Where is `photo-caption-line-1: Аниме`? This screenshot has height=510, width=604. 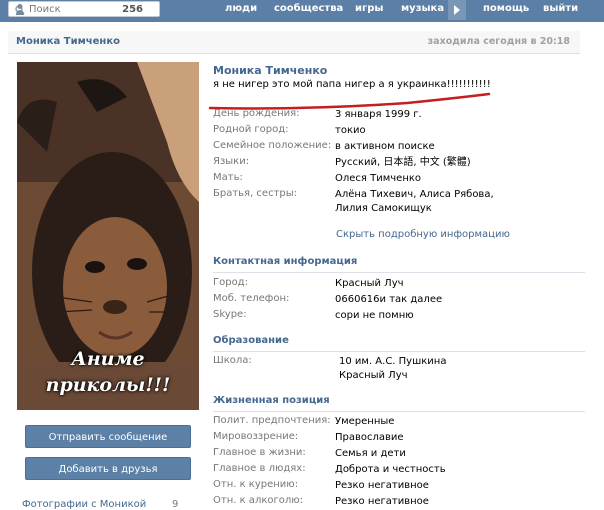 photo-caption-line-1: Аниме is located at coordinates (108, 359).